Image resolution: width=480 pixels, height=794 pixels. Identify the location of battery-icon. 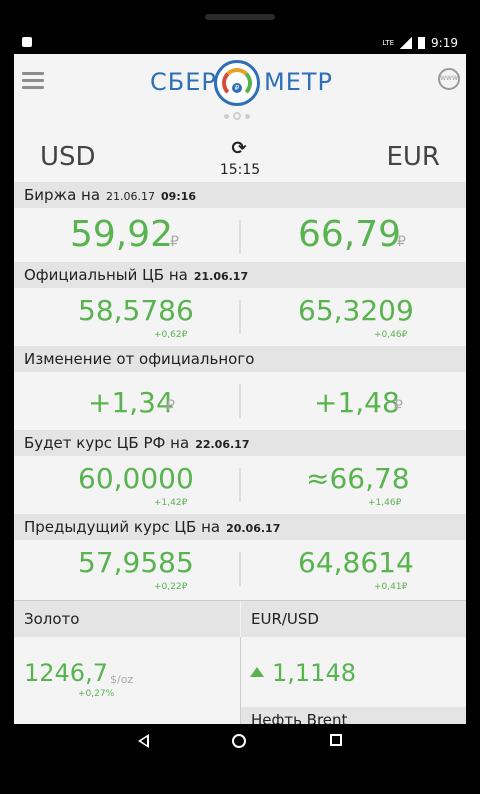
(422, 43).